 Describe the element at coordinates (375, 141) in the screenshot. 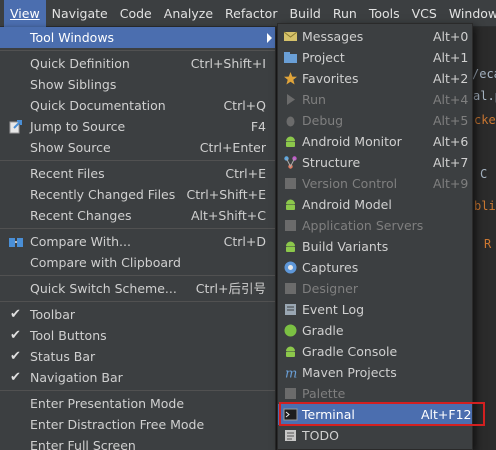

I see `tool-window-item-android-monitor: Android Monitor Alt+6` at that location.